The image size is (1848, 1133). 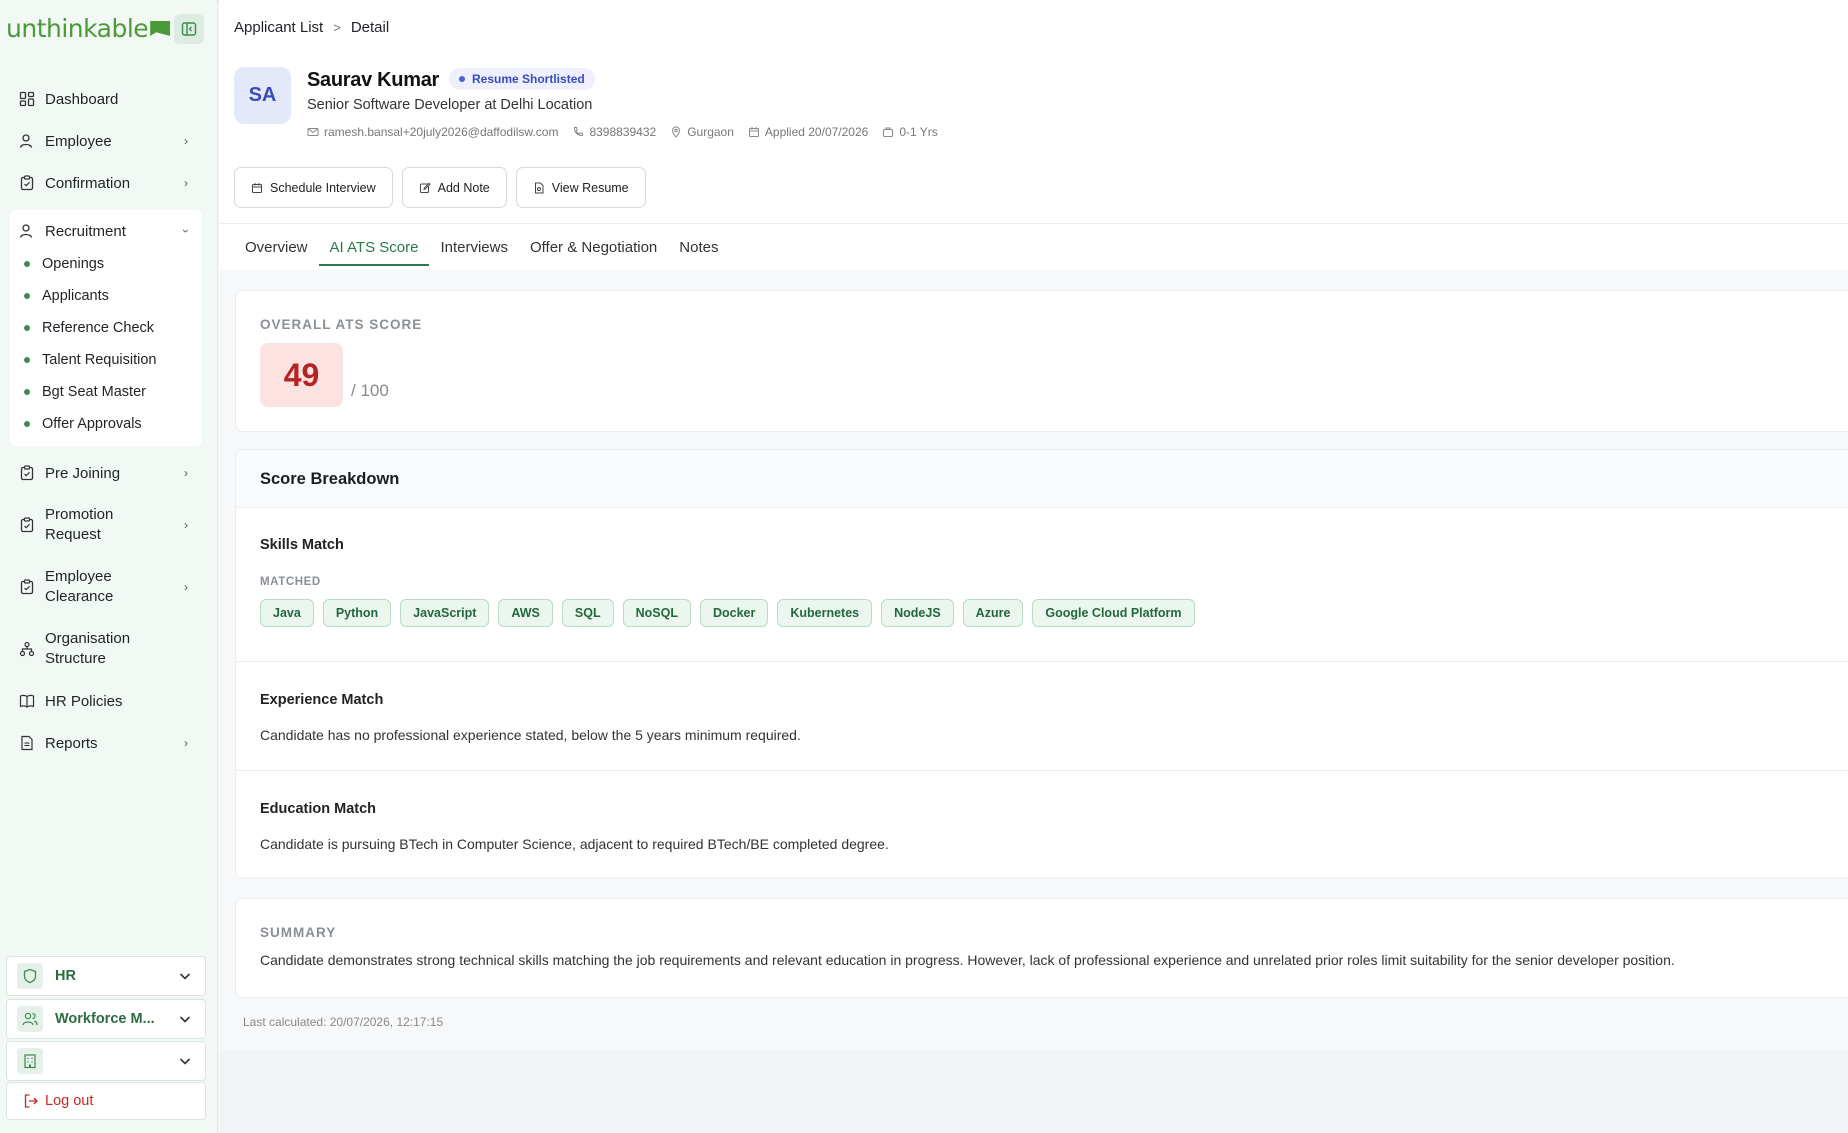 What do you see at coordinates (917, 613) in the screenshot?
I see `skill-chip: NodeJS` at bounding box center [917, 613].